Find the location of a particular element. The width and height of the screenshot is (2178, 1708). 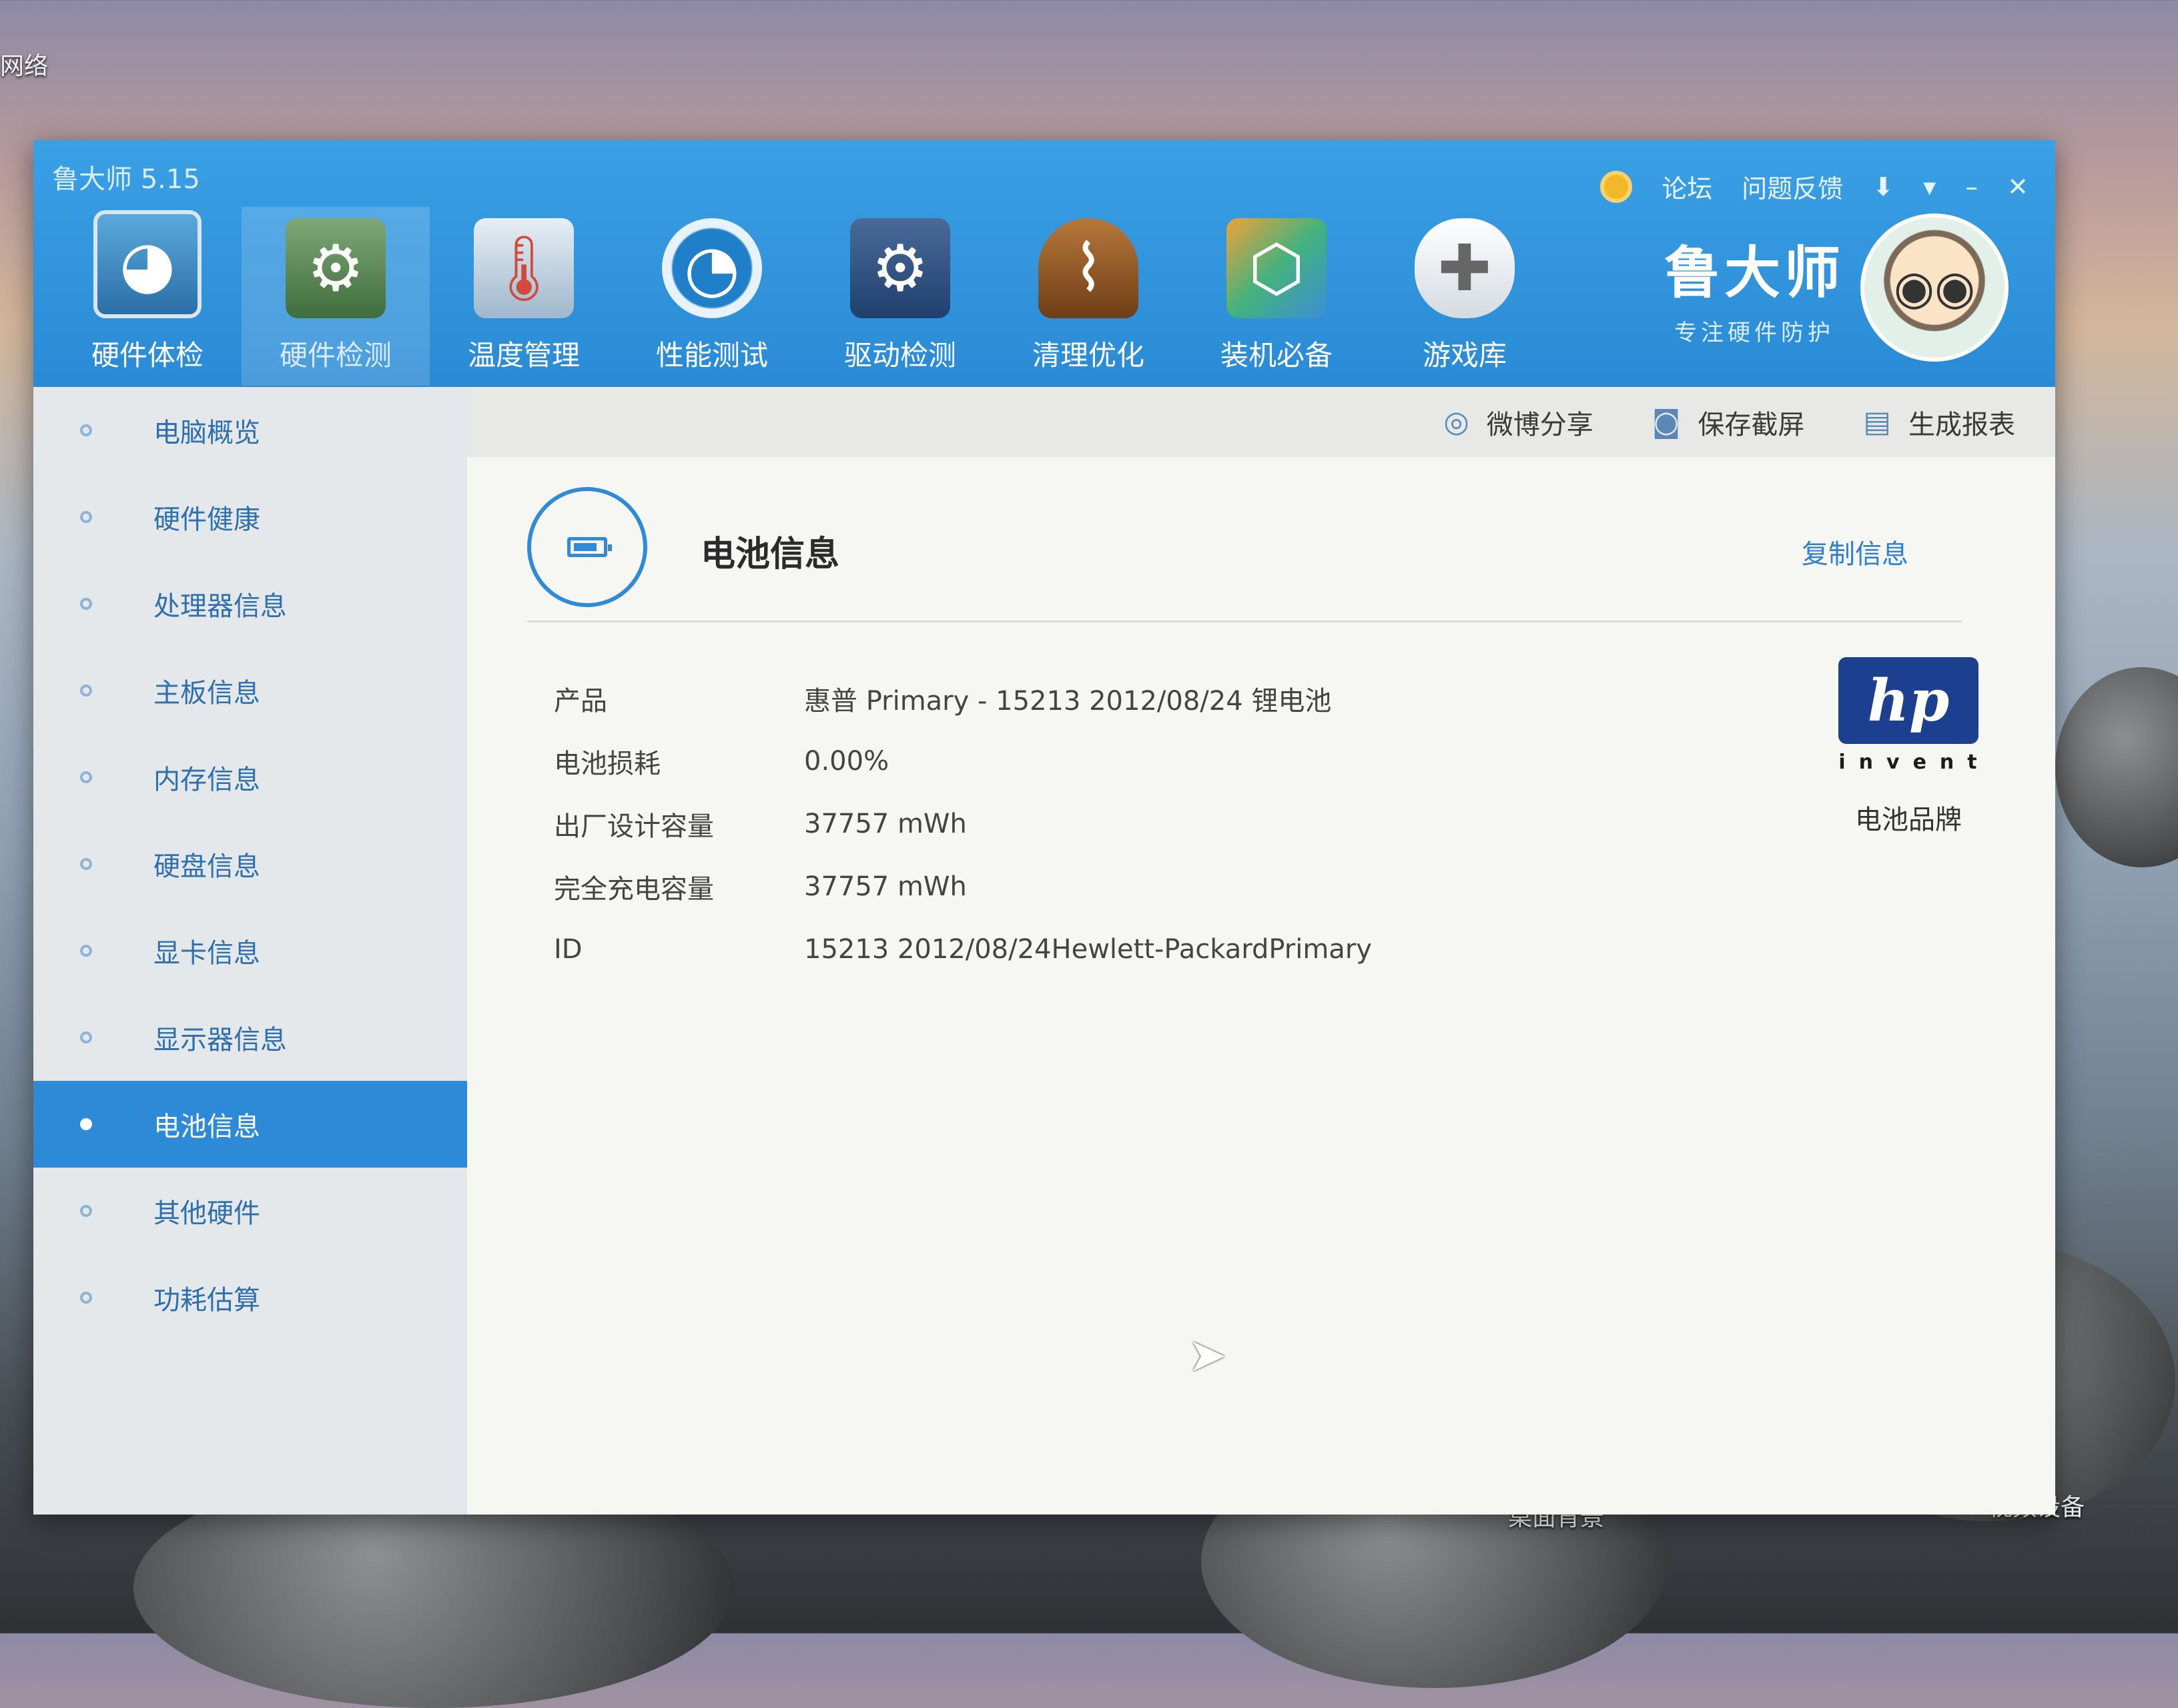

app-title: 鲁大师 5.15 is located at coordinates (126, 179).